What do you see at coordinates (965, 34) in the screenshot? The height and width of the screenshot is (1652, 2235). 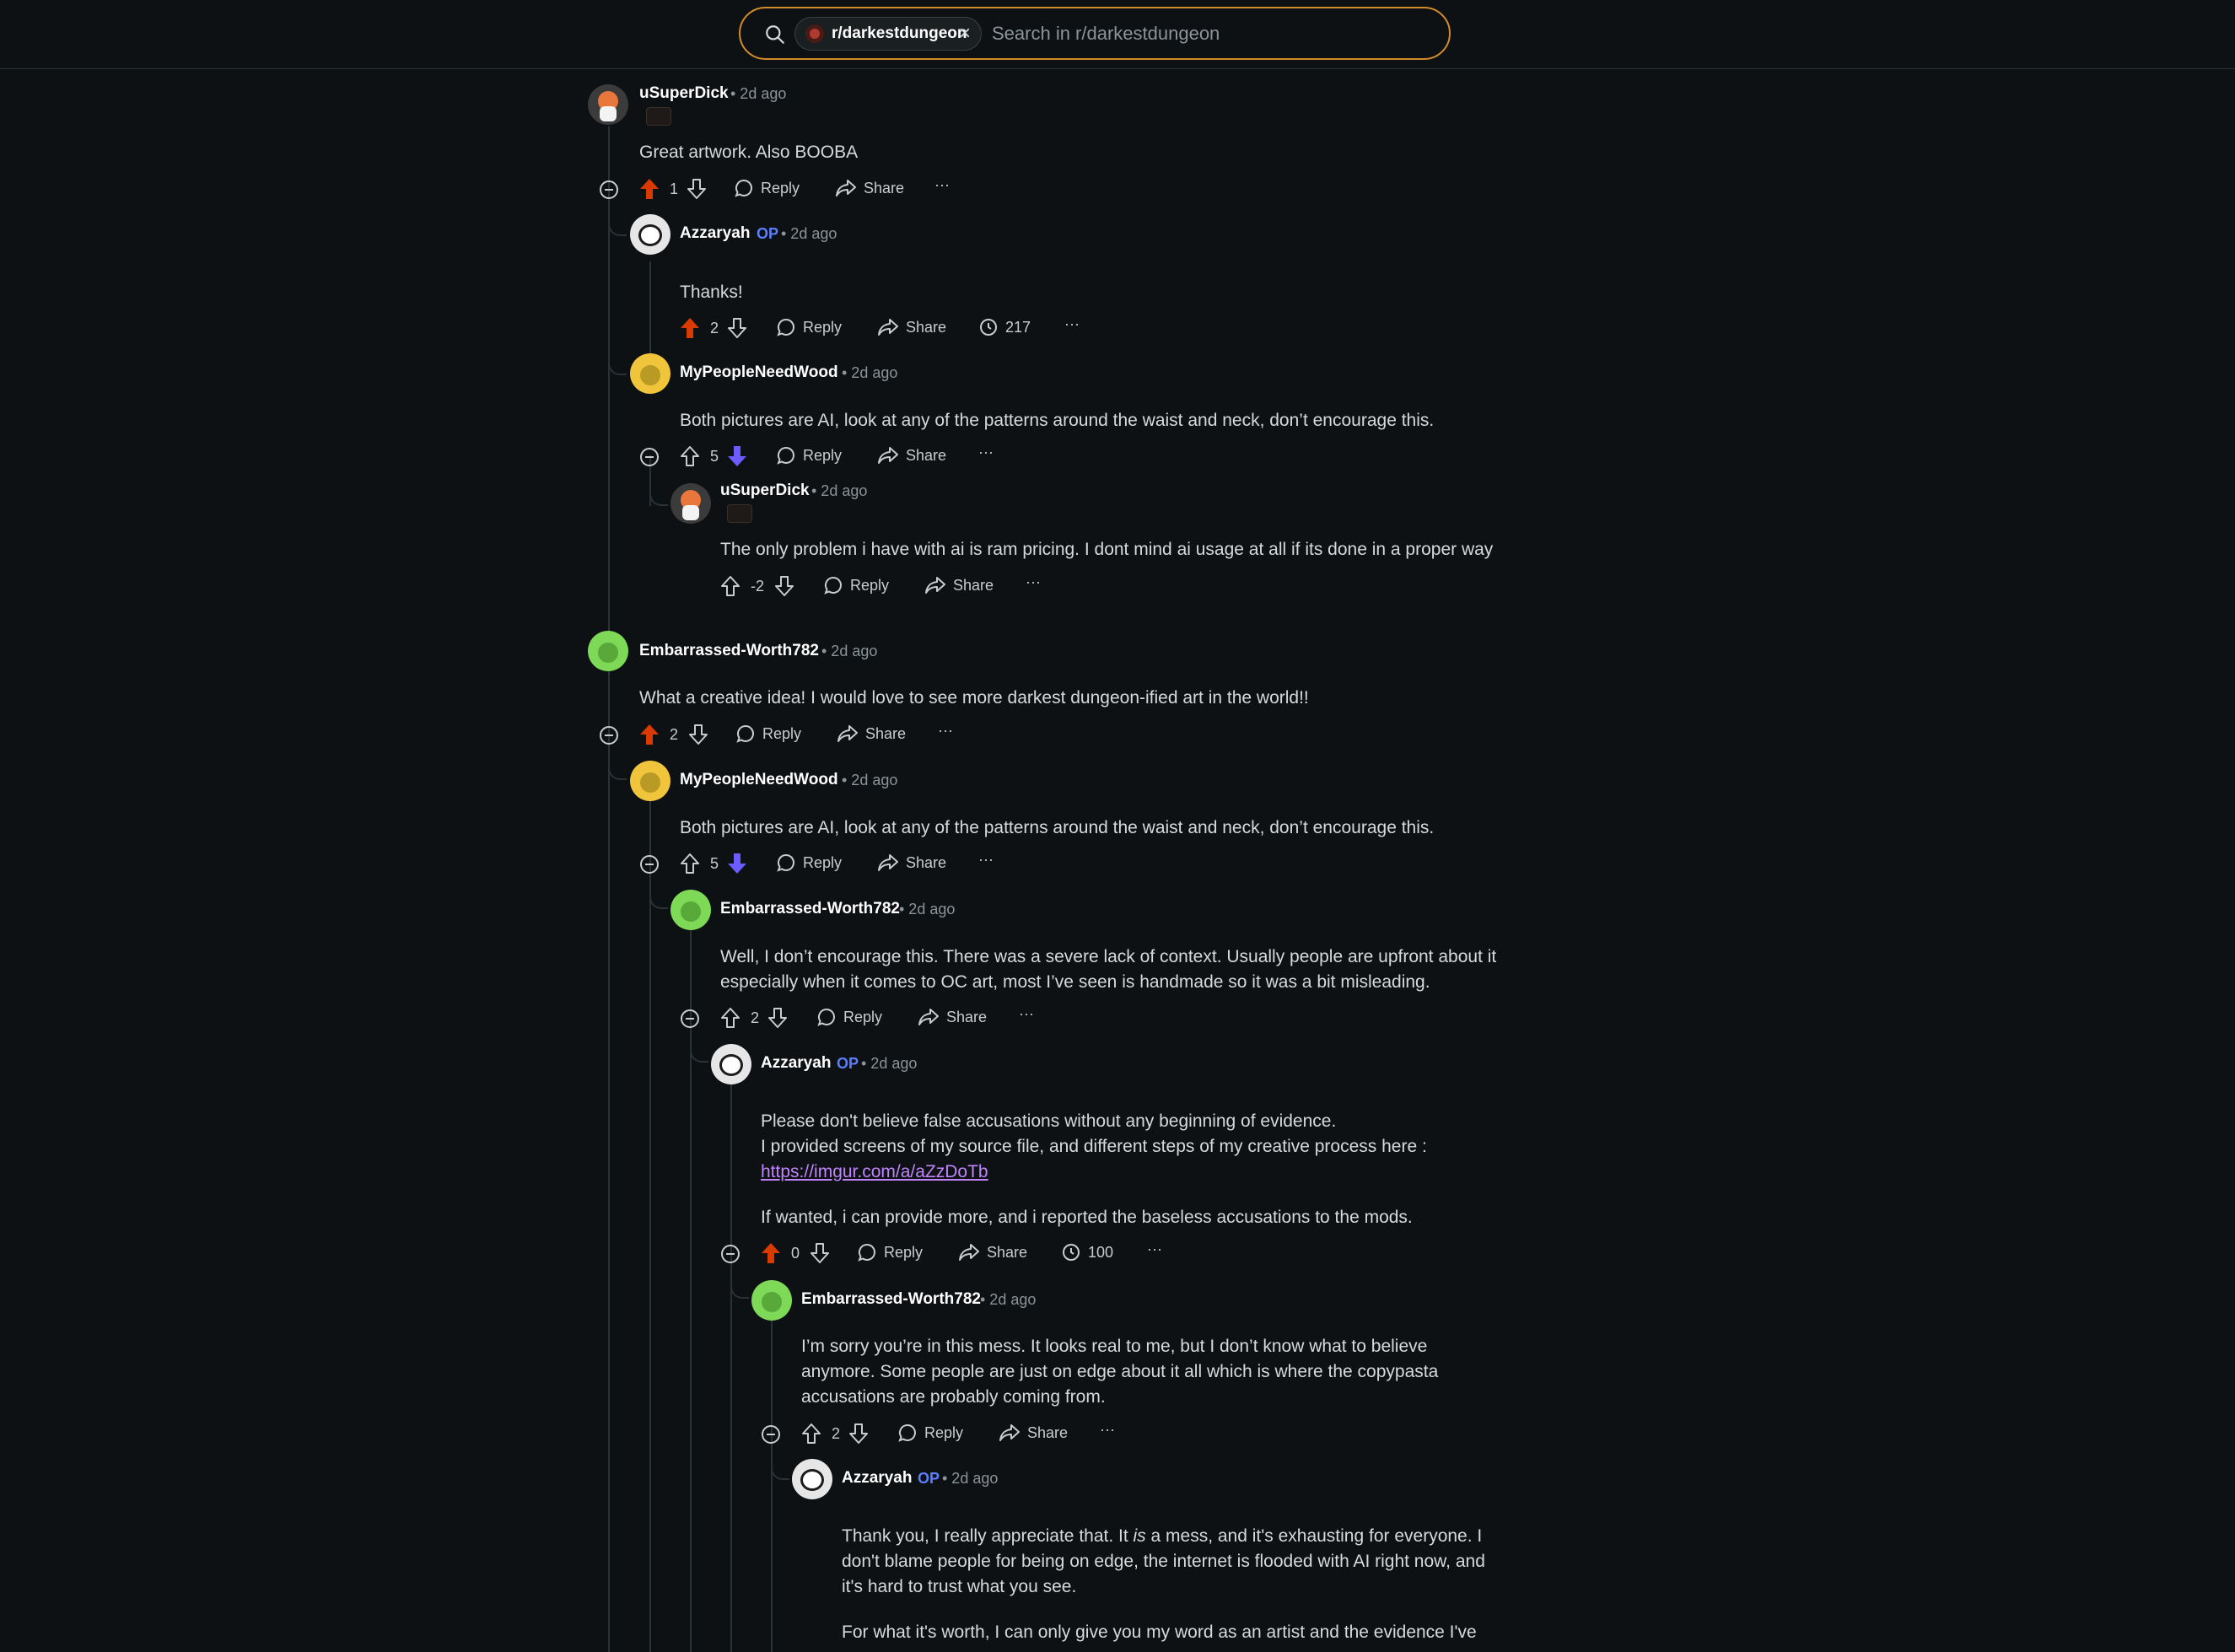 I see `close-icon: ×` at bounding box center [965, 34].